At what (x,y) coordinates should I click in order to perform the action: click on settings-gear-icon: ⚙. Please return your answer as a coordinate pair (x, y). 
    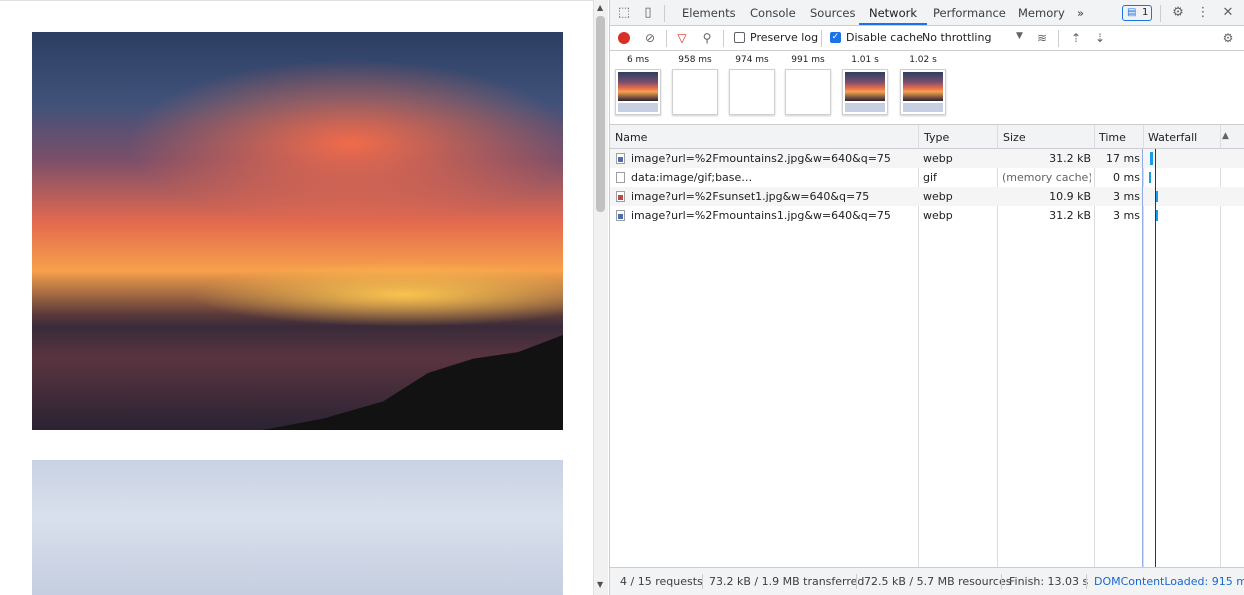
    Looking at the image, I should click on (1178, 13).